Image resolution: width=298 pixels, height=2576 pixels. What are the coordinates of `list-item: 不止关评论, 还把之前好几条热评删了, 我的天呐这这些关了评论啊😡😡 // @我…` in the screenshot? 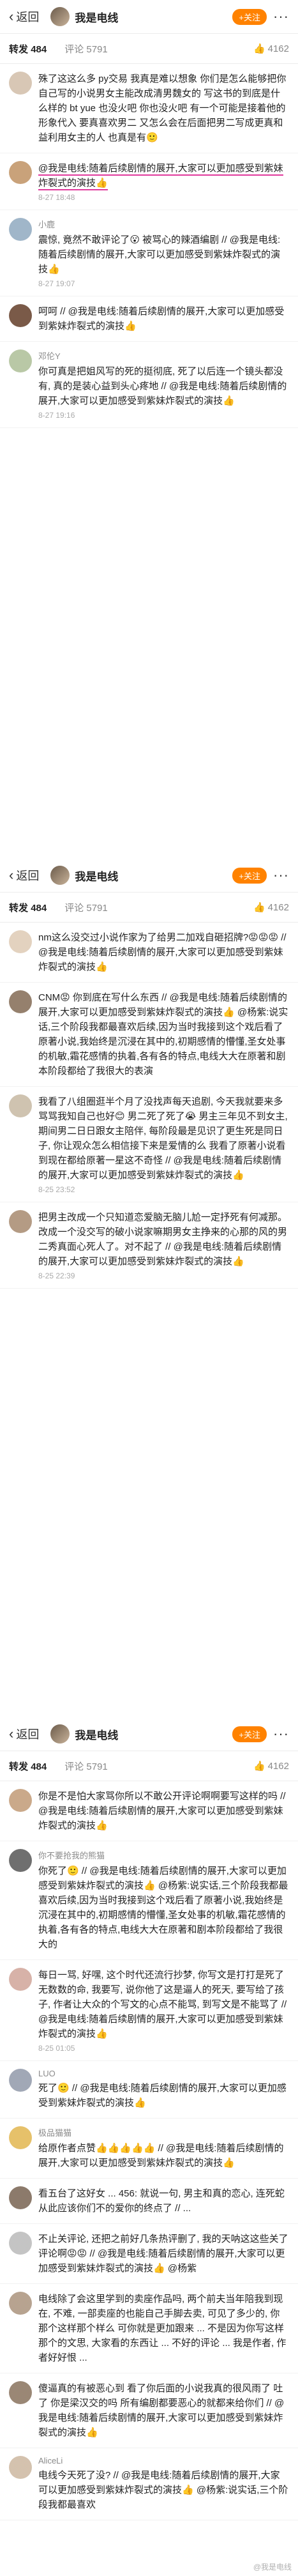 It's located at (149, 2254).